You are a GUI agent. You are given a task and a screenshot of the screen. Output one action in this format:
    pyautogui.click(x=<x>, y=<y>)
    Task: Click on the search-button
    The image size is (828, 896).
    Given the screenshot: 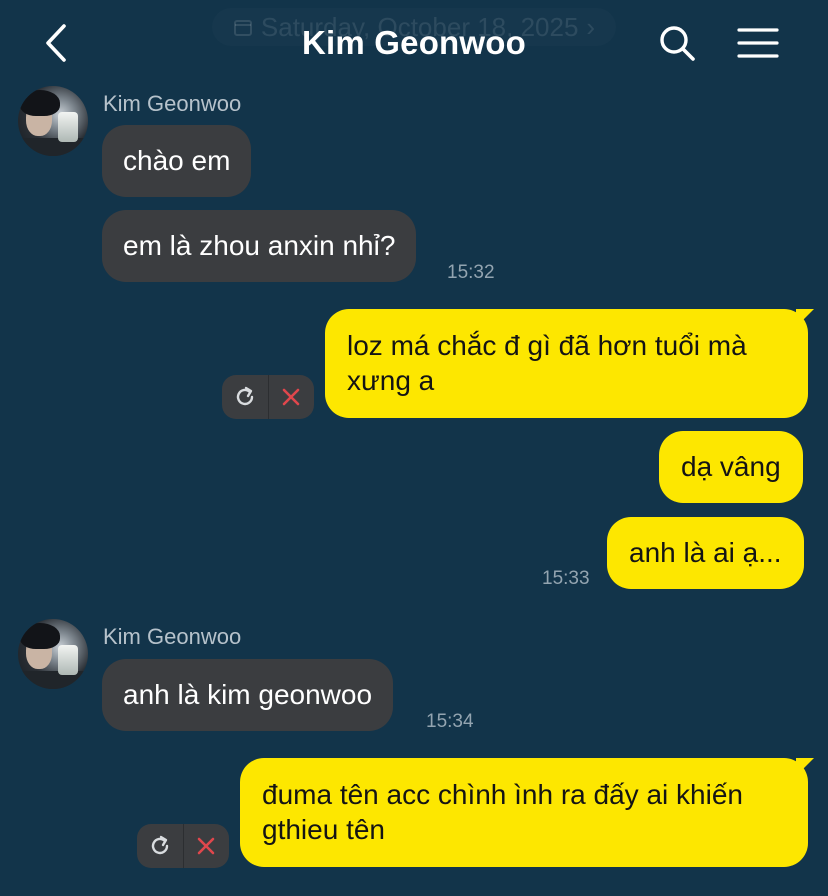 What is the action you would take?
    pyautogui.click(x=677, y=43)
    